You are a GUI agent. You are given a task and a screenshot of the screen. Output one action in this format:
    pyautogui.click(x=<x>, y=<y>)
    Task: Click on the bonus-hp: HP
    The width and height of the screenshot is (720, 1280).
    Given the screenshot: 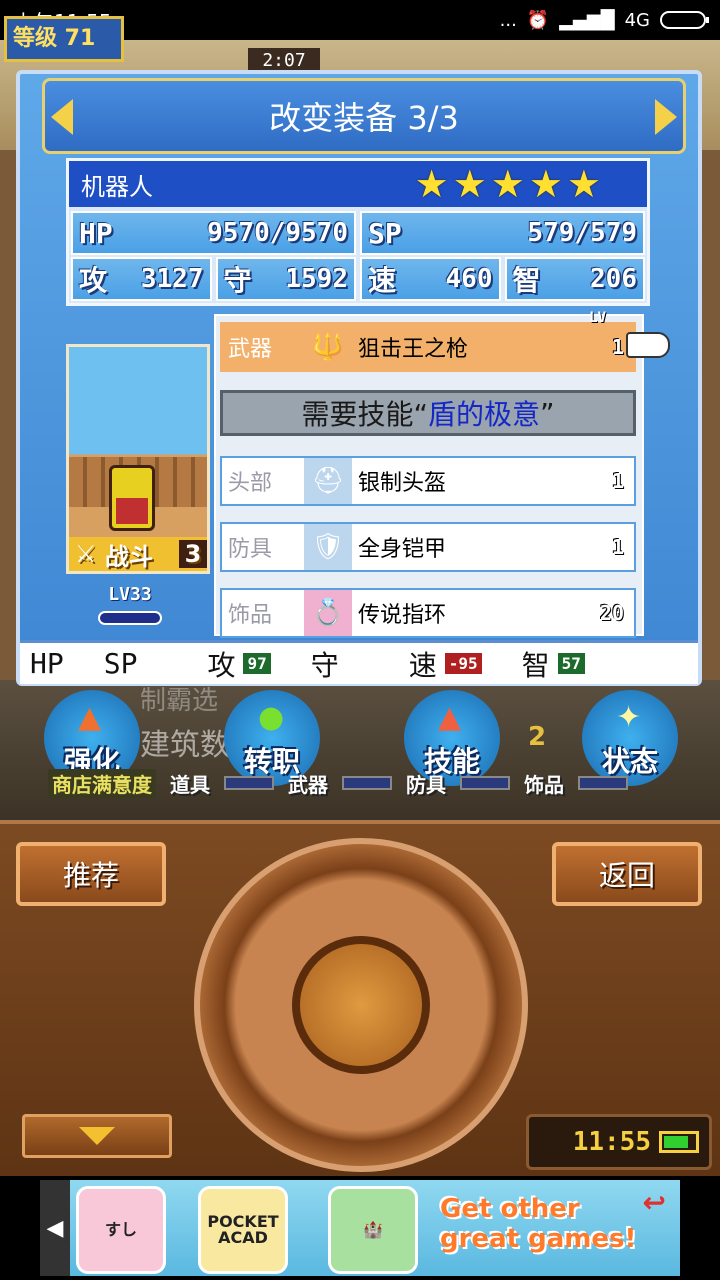 What is the action you would take?
    pyautogui.click(x=47, y=663)
    